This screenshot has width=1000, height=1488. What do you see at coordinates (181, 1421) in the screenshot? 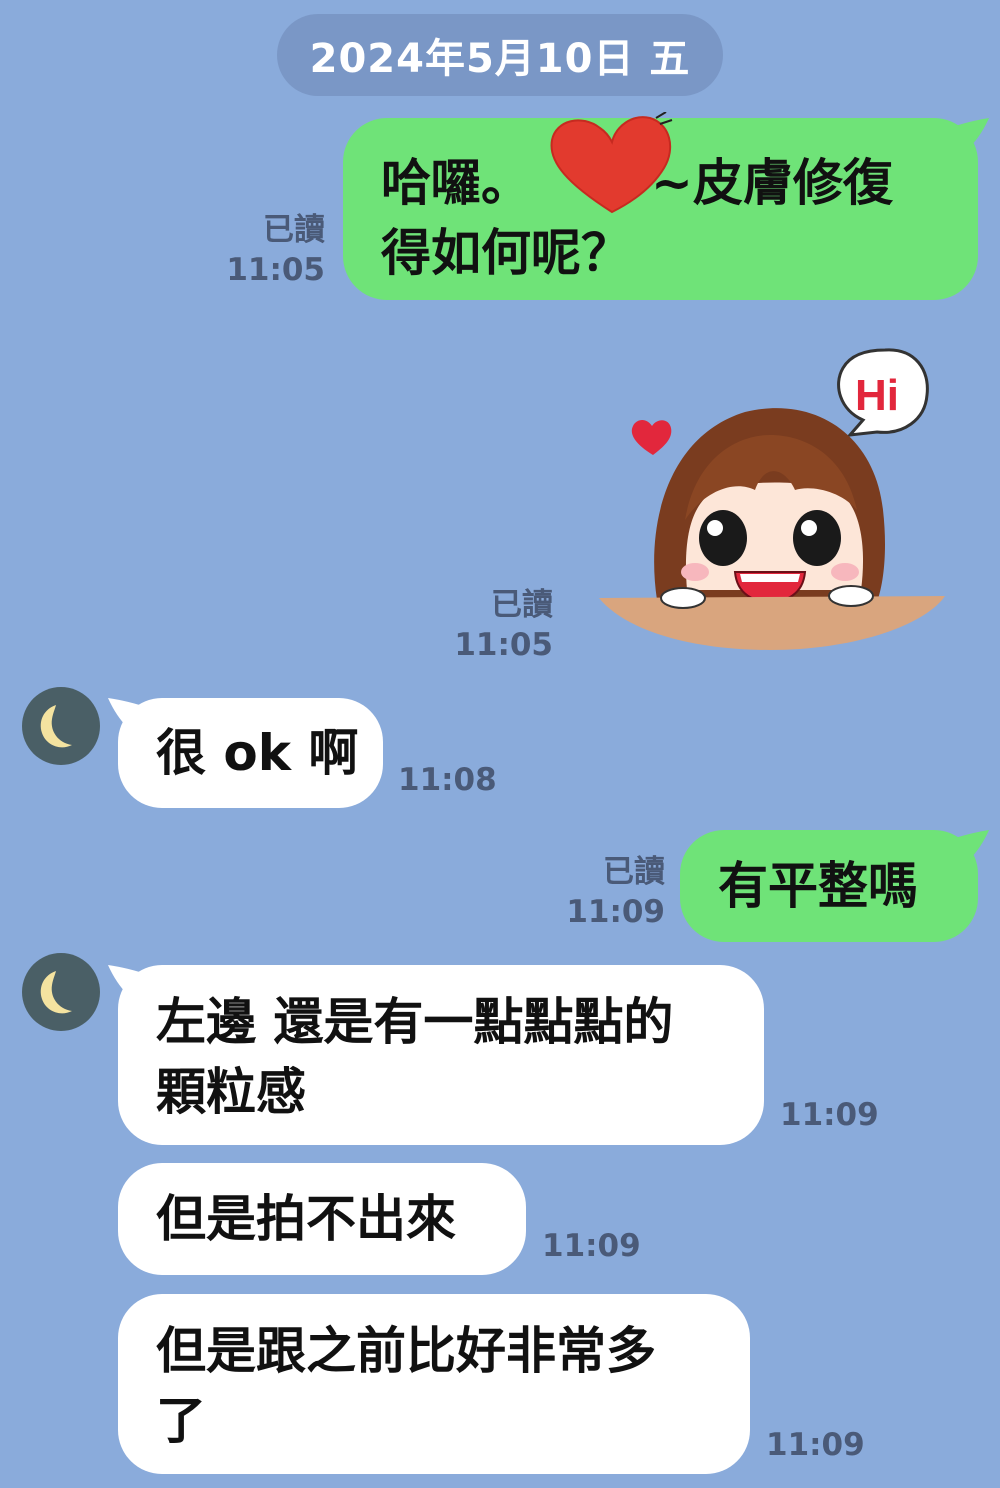
I see `message-text-line: 了` at bounding box center [181, 1421].